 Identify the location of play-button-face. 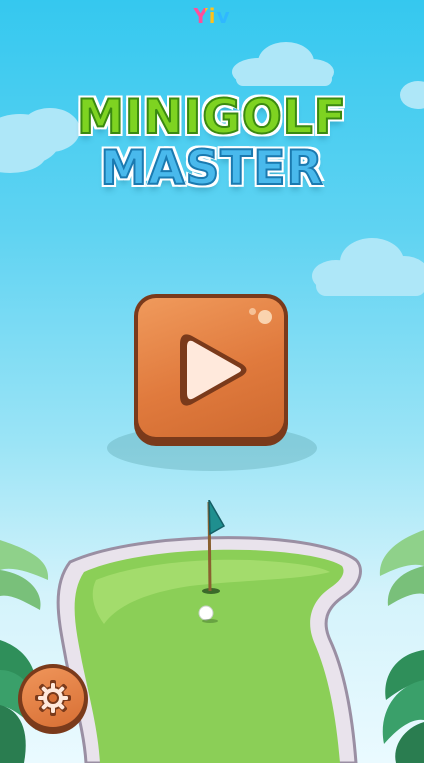
(211, 367).